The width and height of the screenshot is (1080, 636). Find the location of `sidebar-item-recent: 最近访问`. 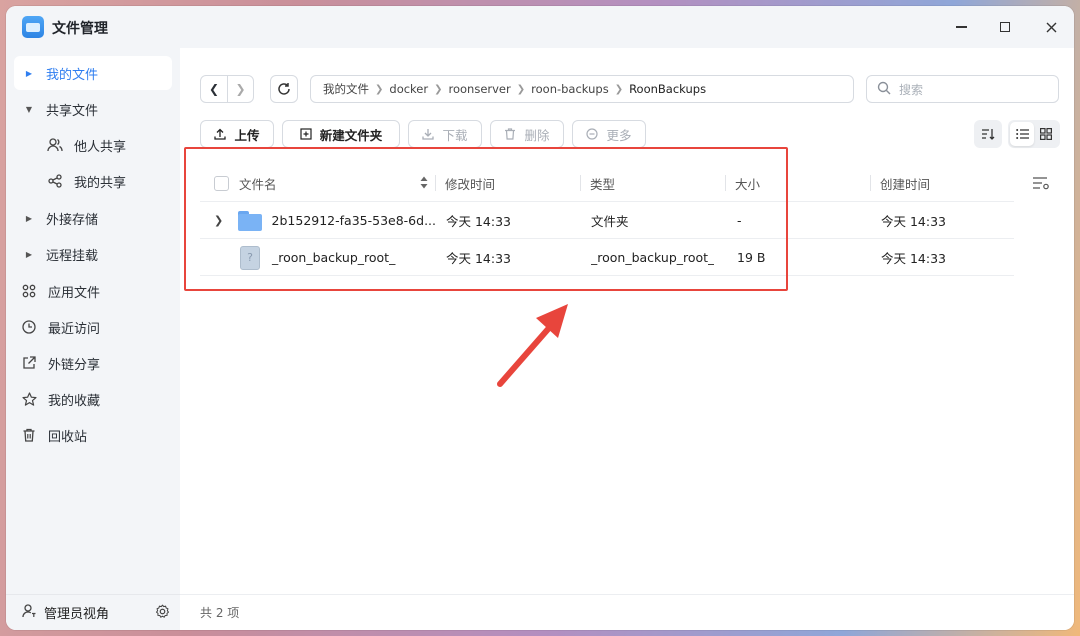

sidebar-item-recent: 最近访问 is located at coordinates (93, 327).